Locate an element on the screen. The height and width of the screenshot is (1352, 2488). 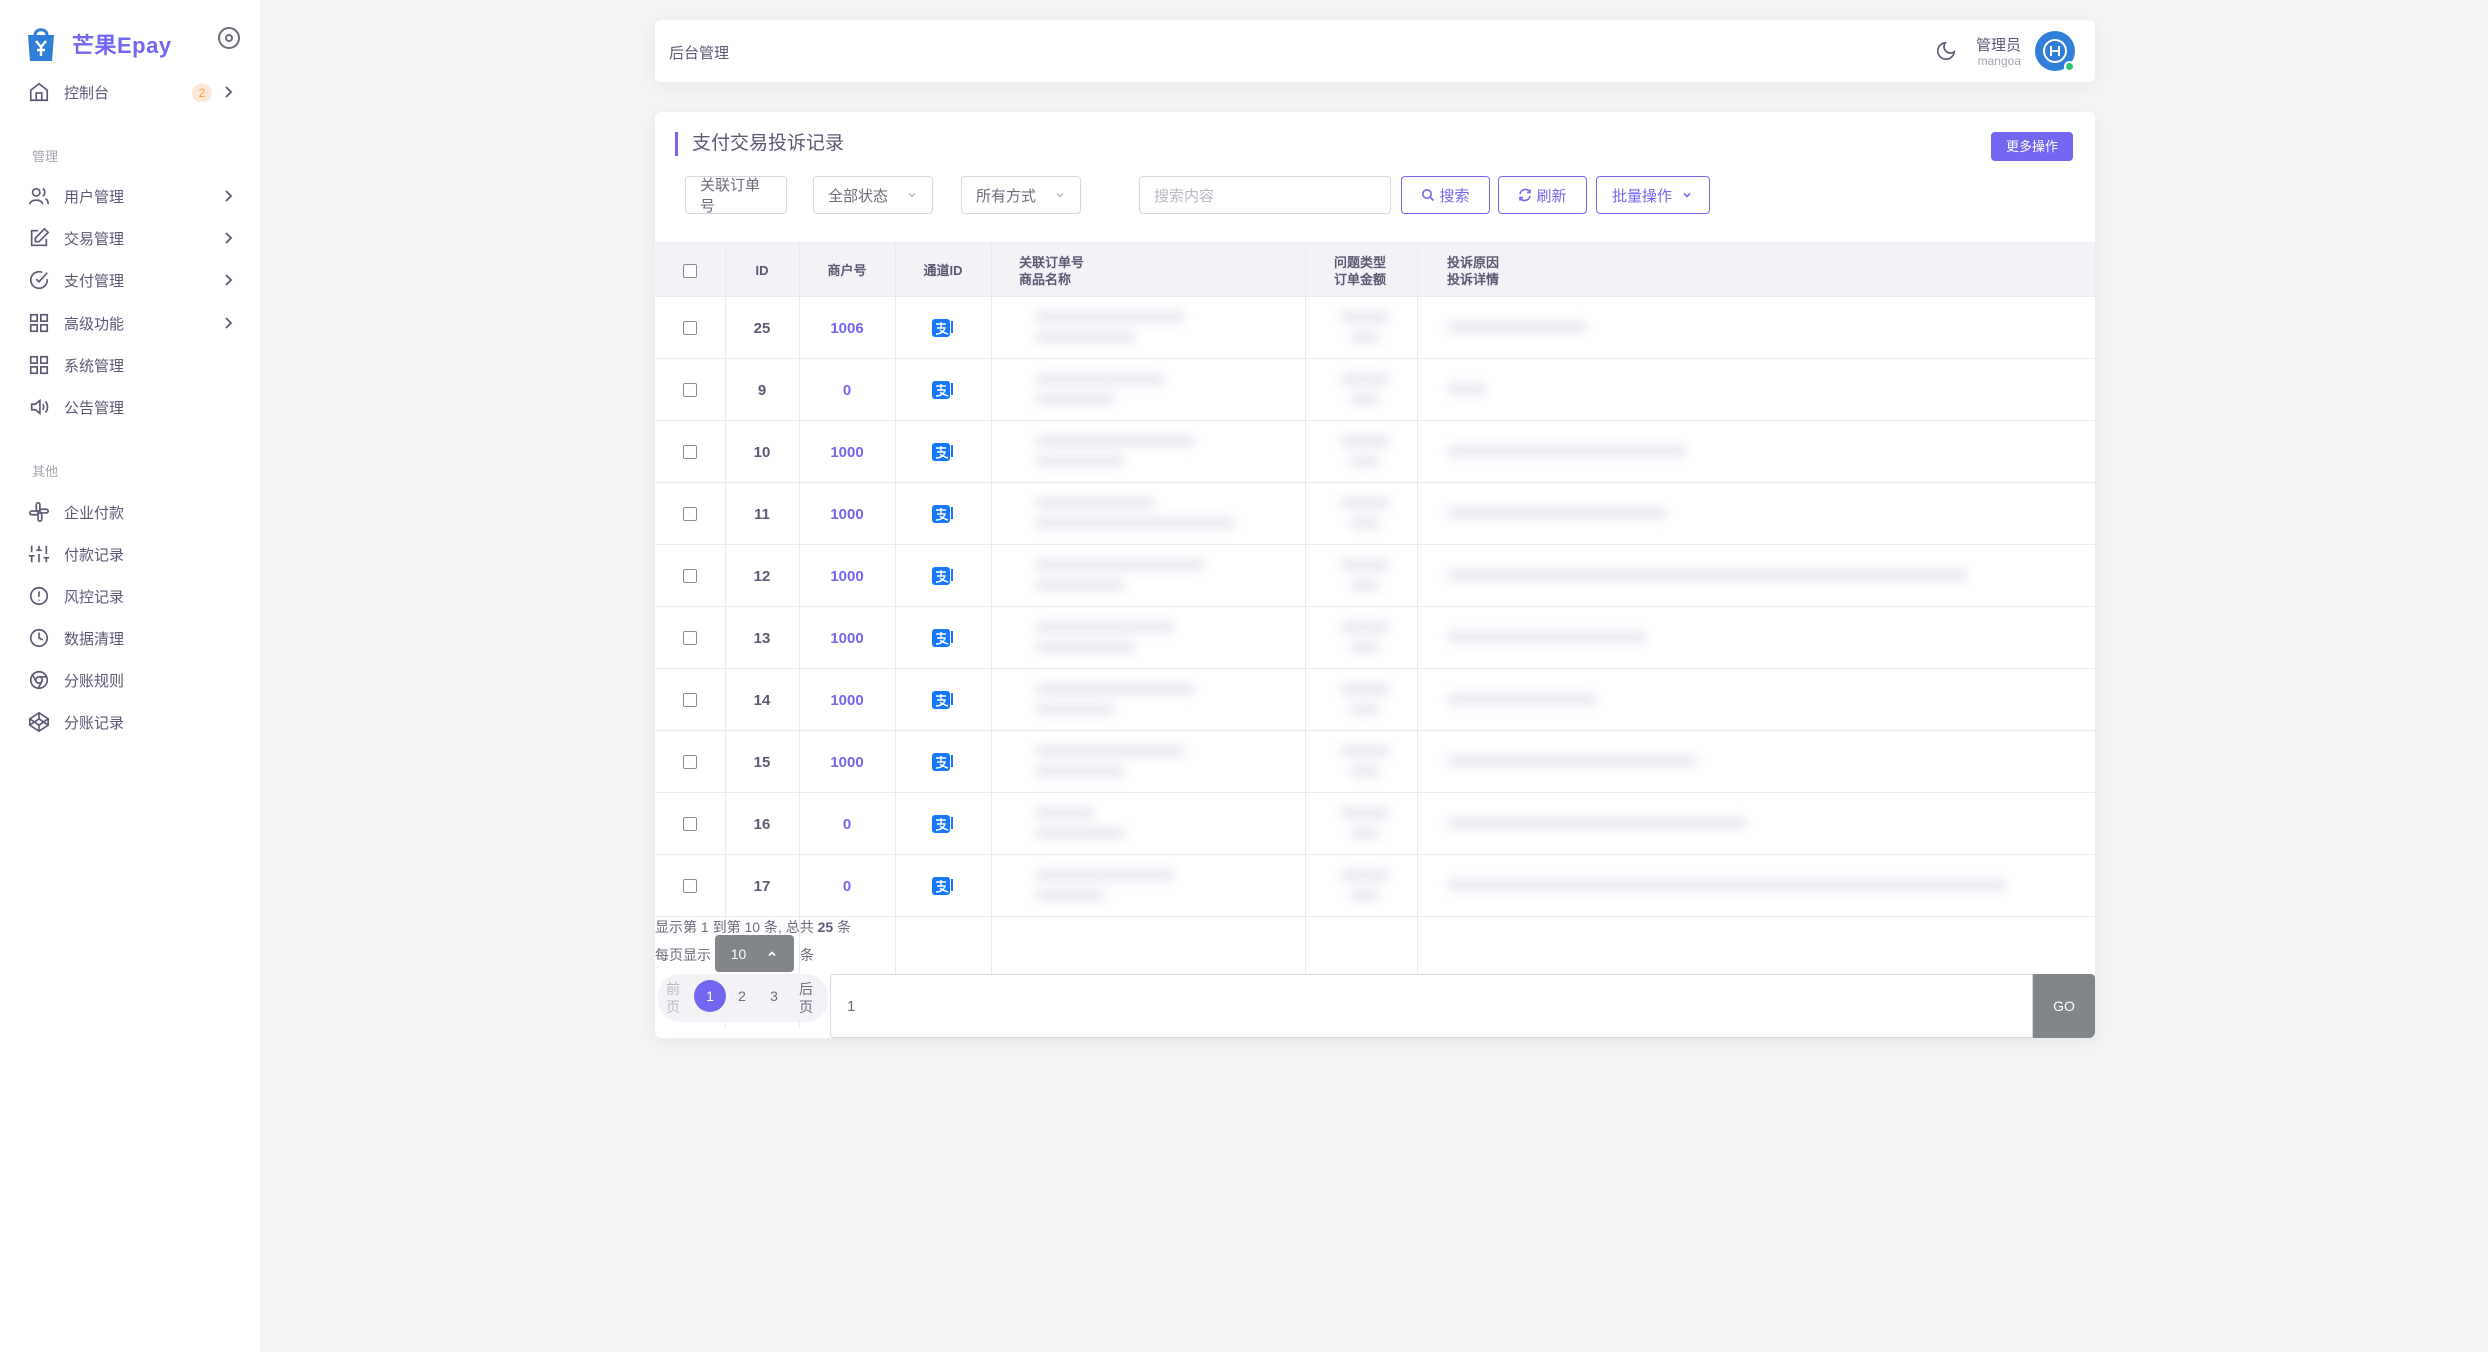
collapse-toggle-icon is located at coordinates (229, 38).